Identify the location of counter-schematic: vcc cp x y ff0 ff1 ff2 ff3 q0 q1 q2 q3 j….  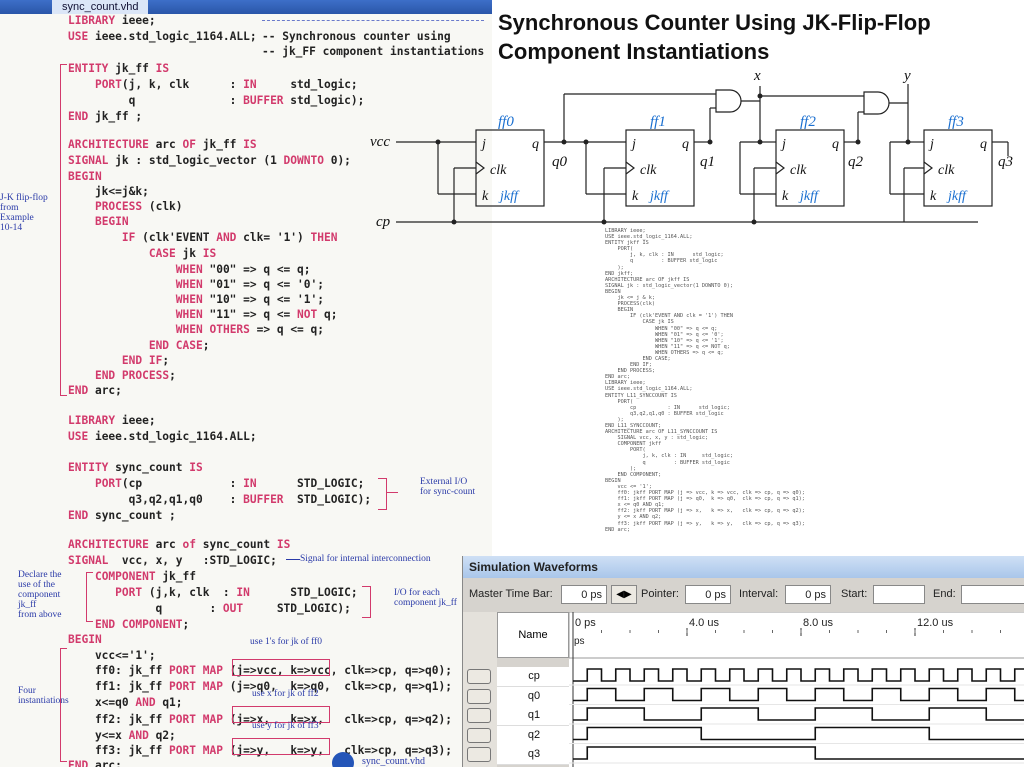
(691, 149).